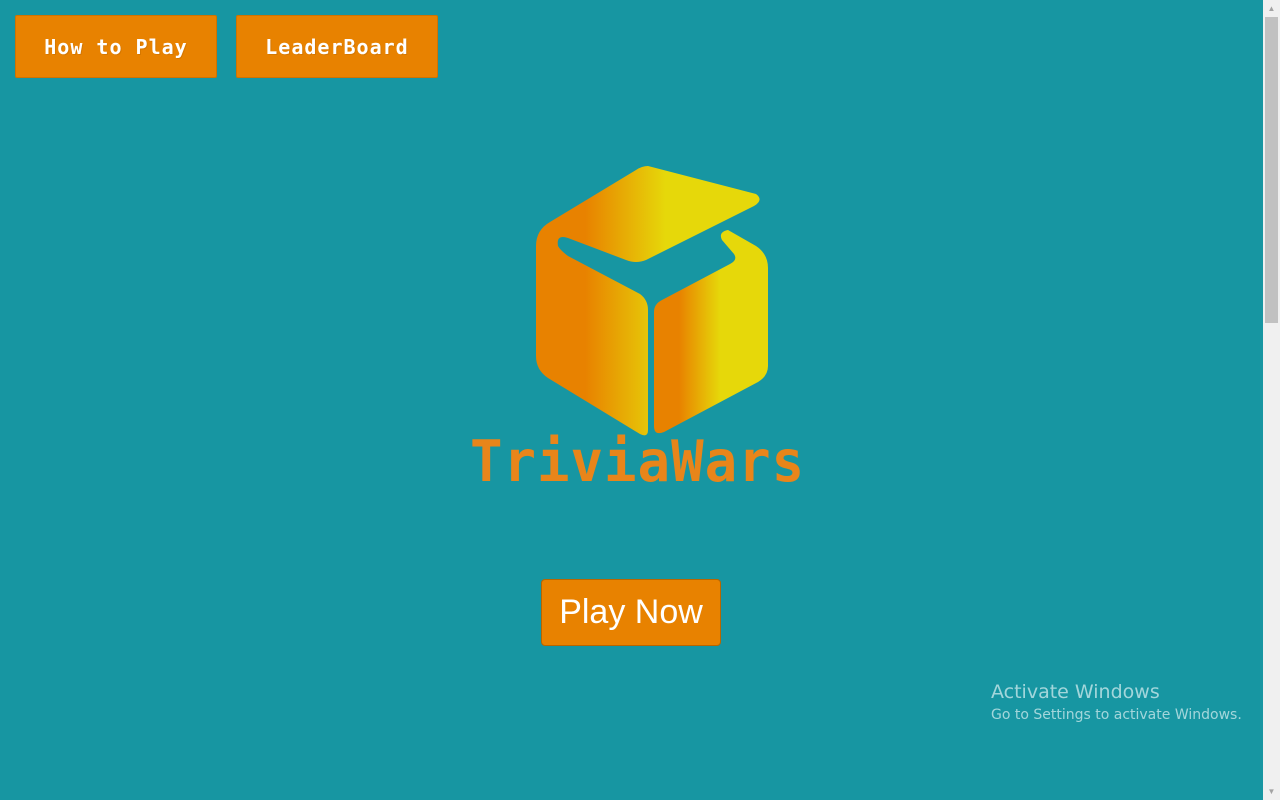 The image size is (1280, 800). Describe the element at coordinates (1075, 692) in the screenshot. I see `watermark-title: Activate Windows` at that location.